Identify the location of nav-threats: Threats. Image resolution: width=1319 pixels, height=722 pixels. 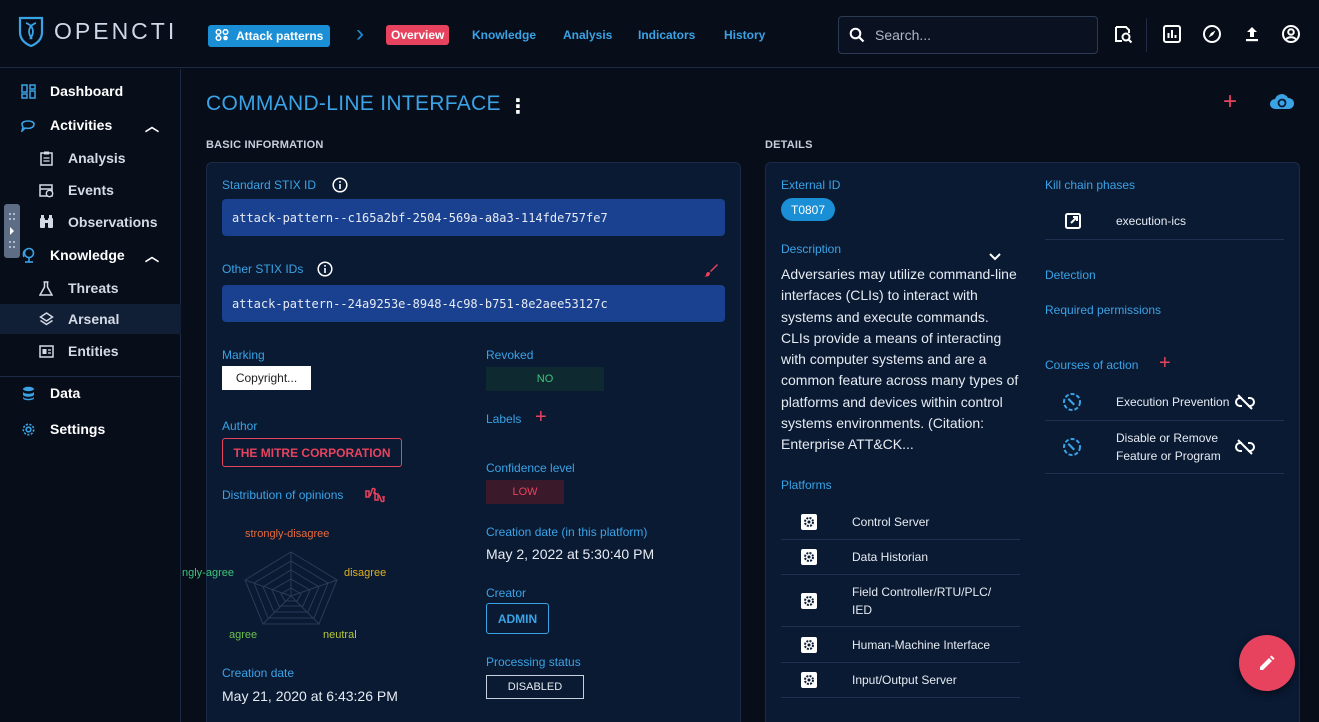
(90, 288).